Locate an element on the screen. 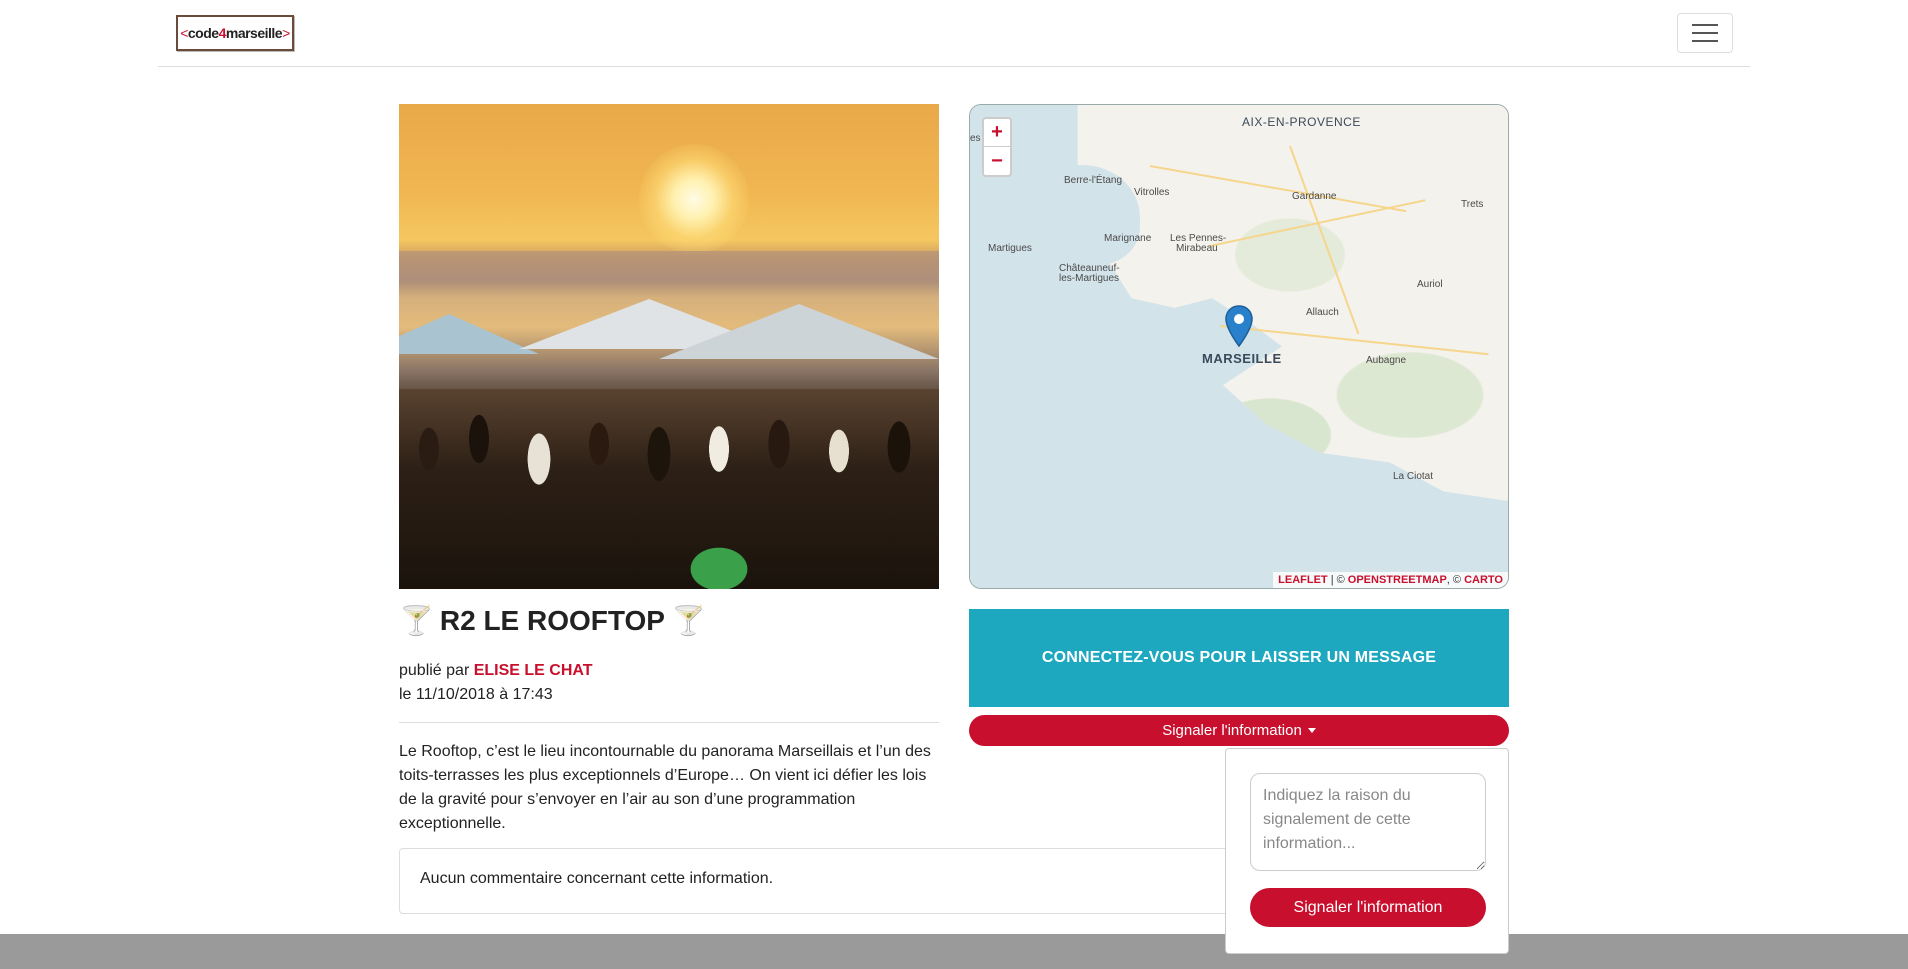 The height and width of the screenshot is (969, 1908). map-label-pennes-2: Mirabeau is located at coordinates (1197, 248).